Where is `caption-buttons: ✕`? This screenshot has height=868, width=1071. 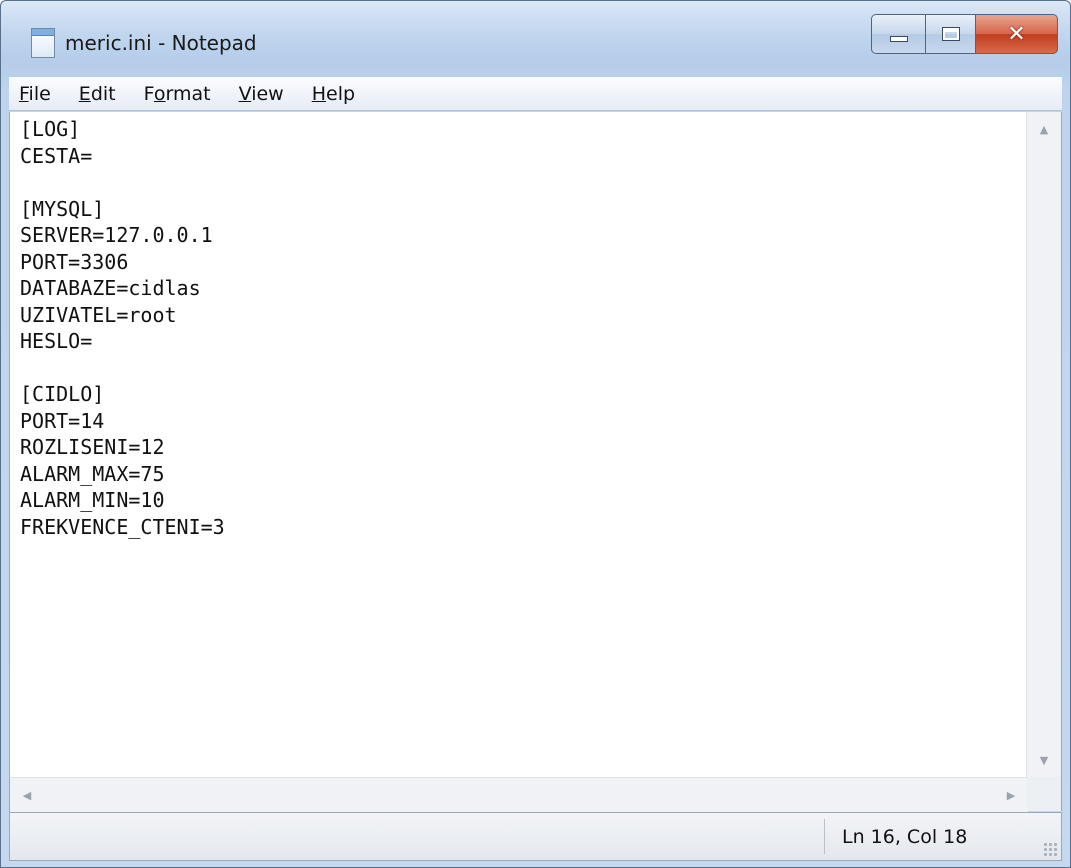 caption-buttons: ✕ is located at coordinates (964, 34).